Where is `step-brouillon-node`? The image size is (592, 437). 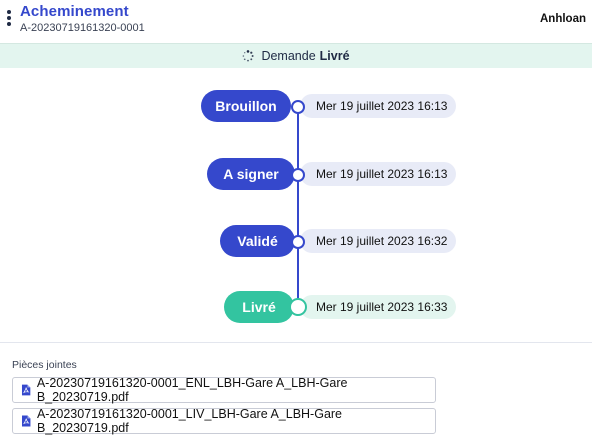 step-brouillon-node is located at coordinates (298, 107).